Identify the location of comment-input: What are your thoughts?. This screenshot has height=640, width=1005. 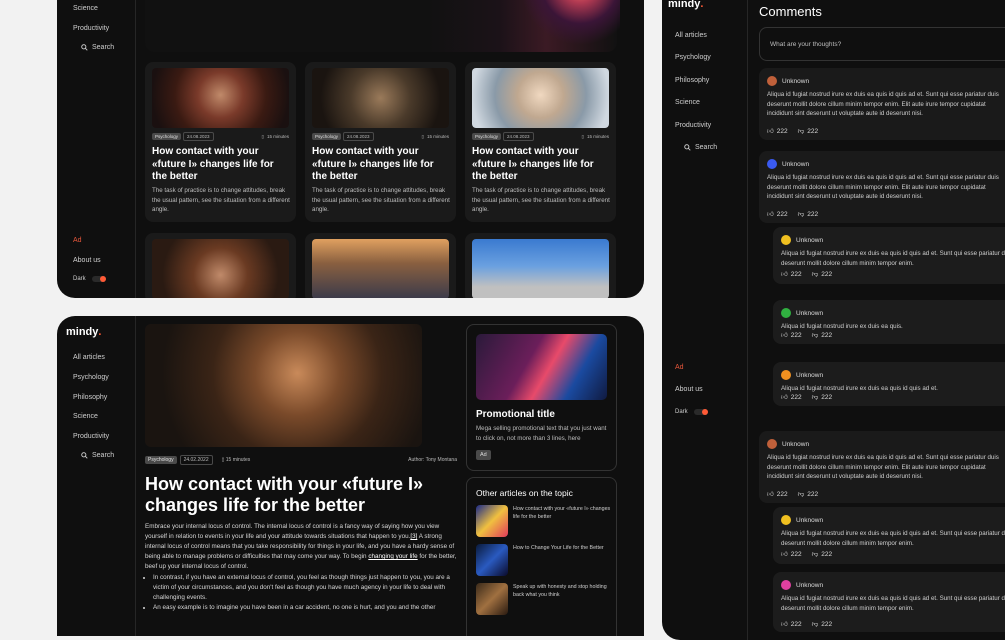
(882, 44).